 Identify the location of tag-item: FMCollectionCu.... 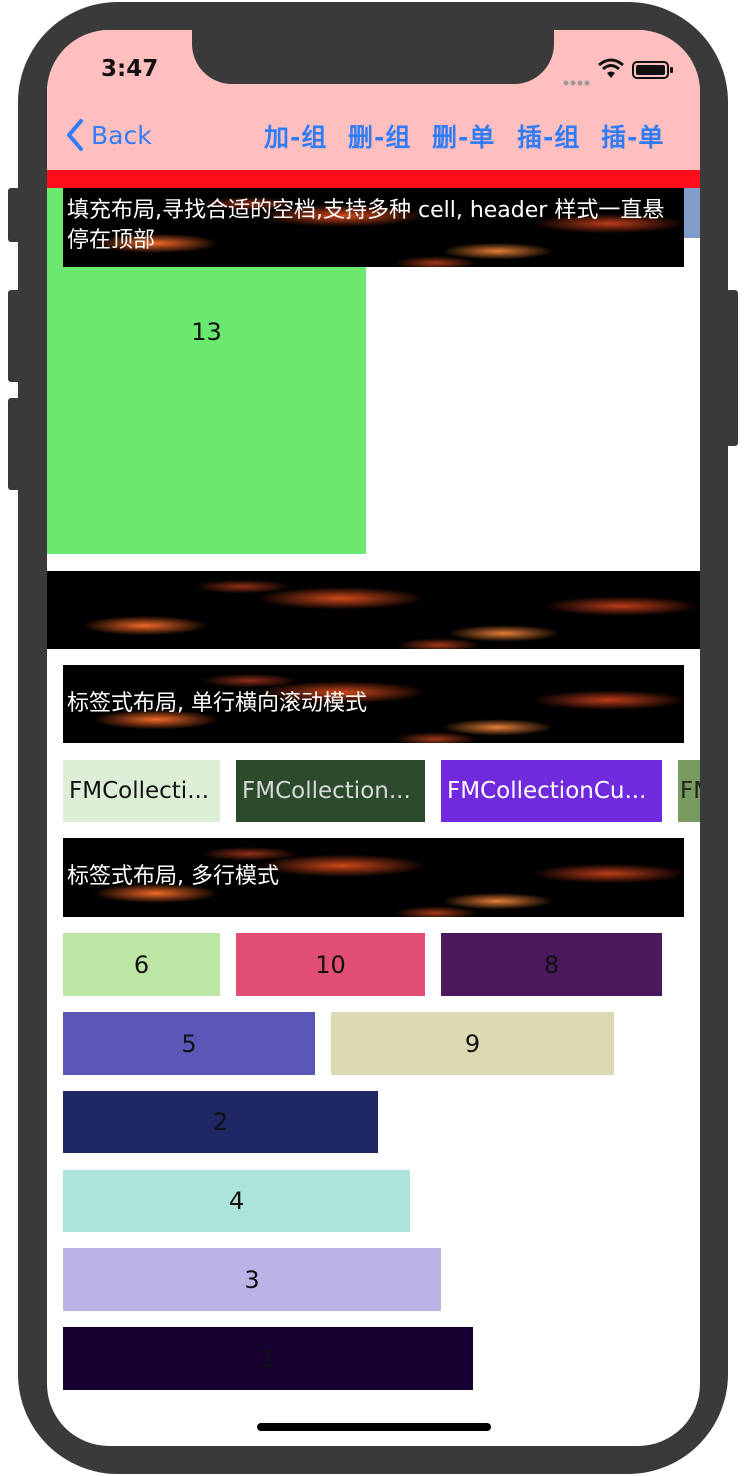
(551, 791).